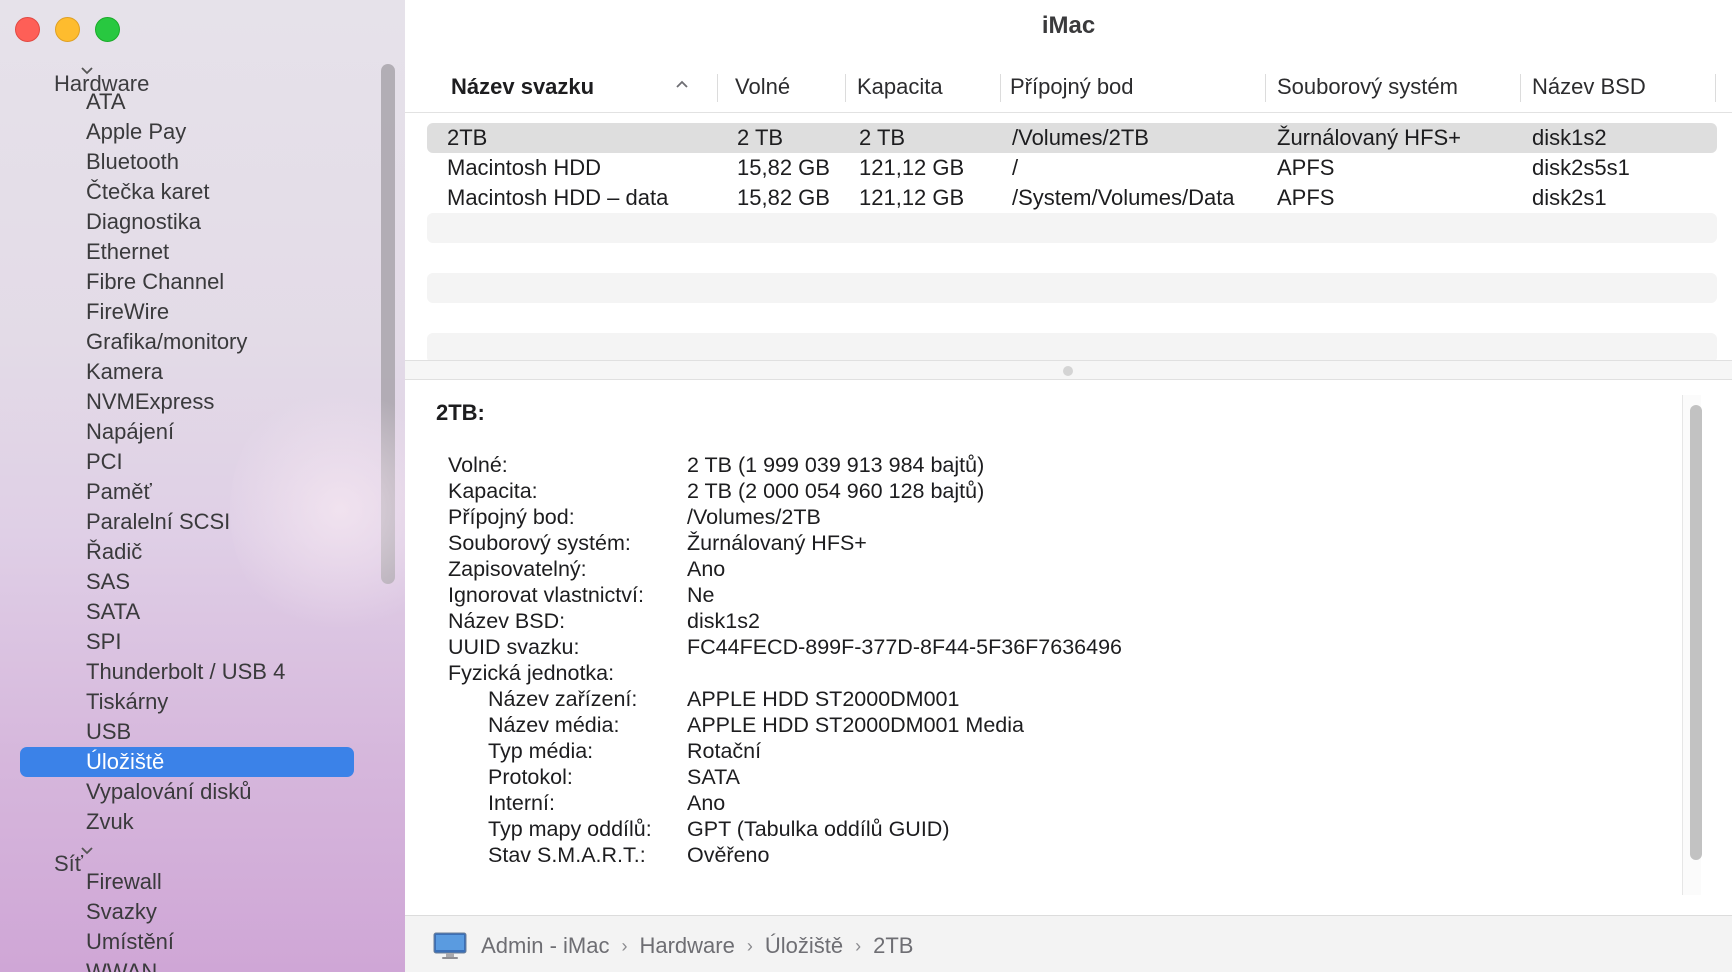 This screenshot has width=1732, height=972. What do you see at coordinates (1369, 137) in the screenshot?
I see `cell-file-system: Žurnálovaný HFS+` at bounding box center [1369, 137].